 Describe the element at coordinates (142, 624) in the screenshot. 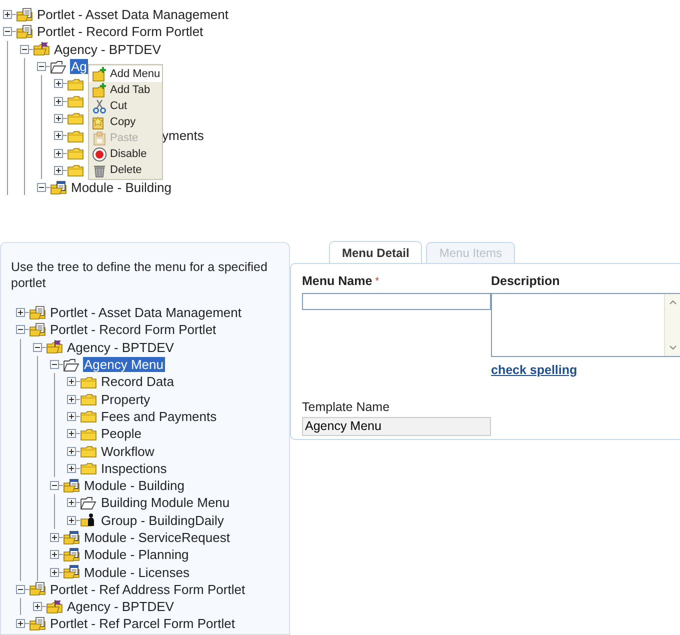

I see `tree-node-label: Portlet - Ref Parcel Form Portlet` at that location.